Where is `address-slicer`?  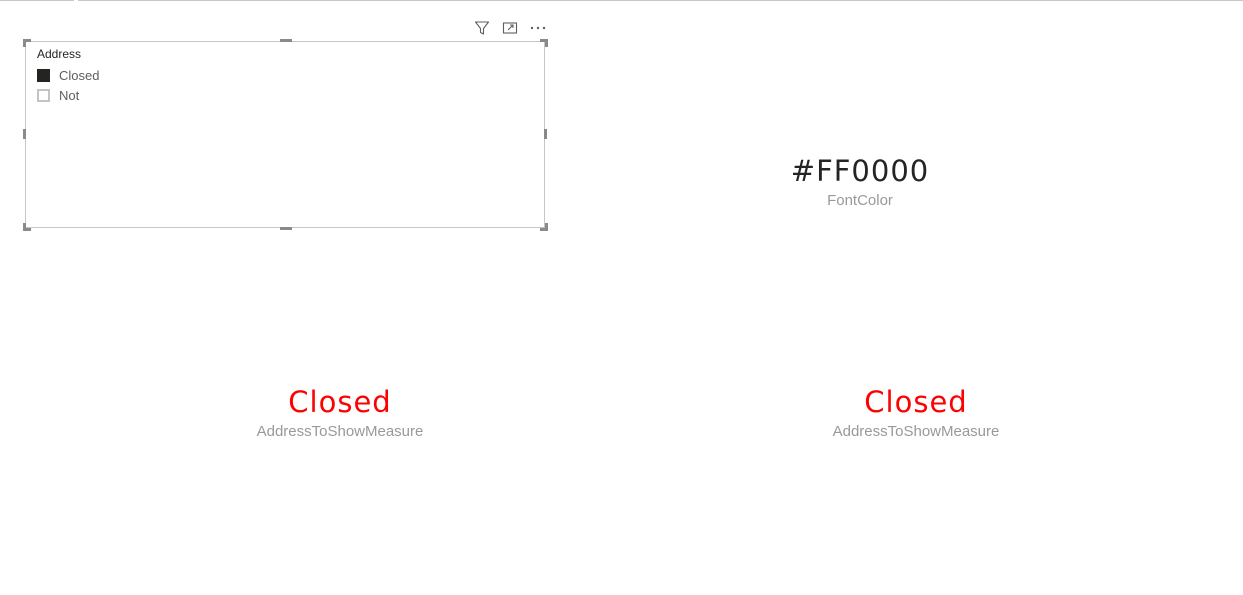 address-slicer is located at coordinates (285, 134).